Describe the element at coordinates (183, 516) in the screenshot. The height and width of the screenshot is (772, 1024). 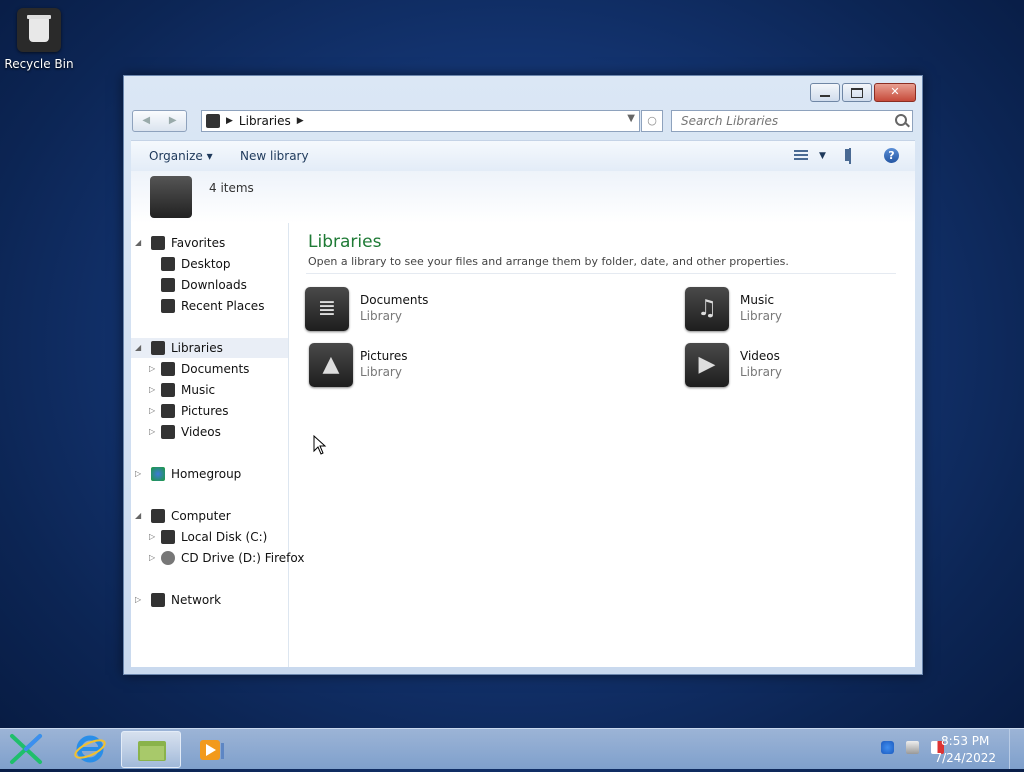
I see `tree-computer: ◢ Computer` at that location.